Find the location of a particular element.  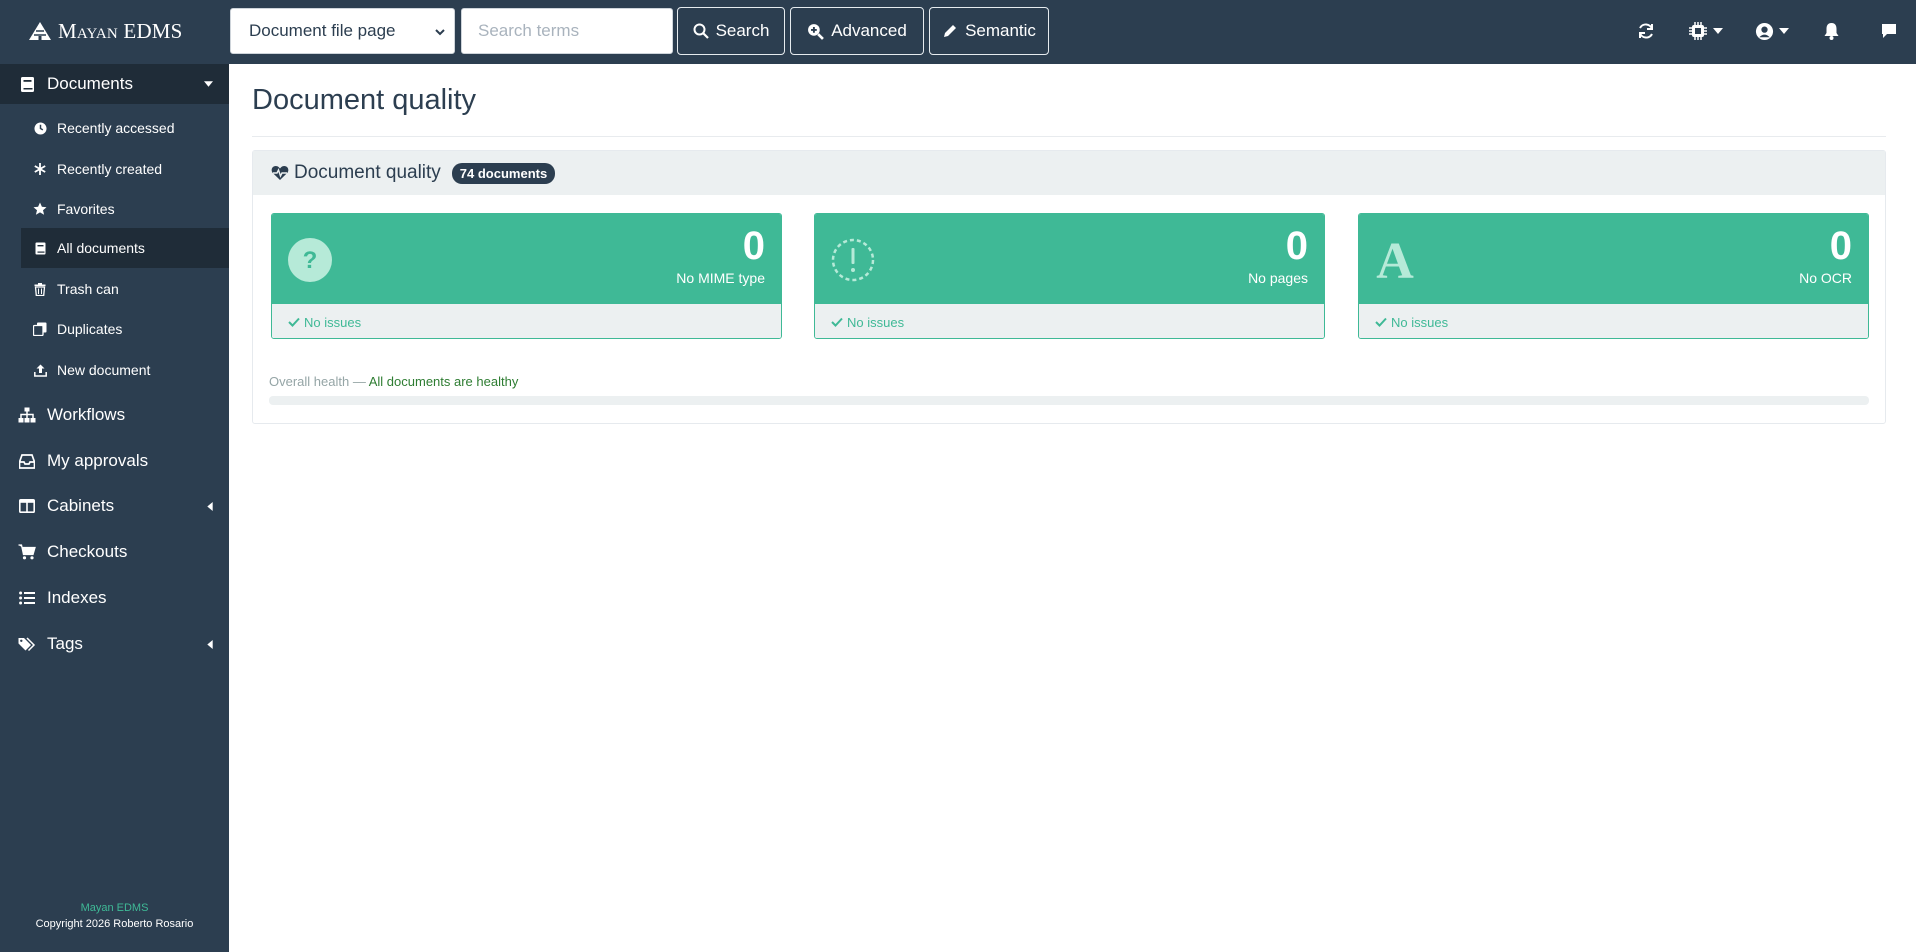

sidebar-item-trash-can: Trash can is located at coordinates (114, 289).